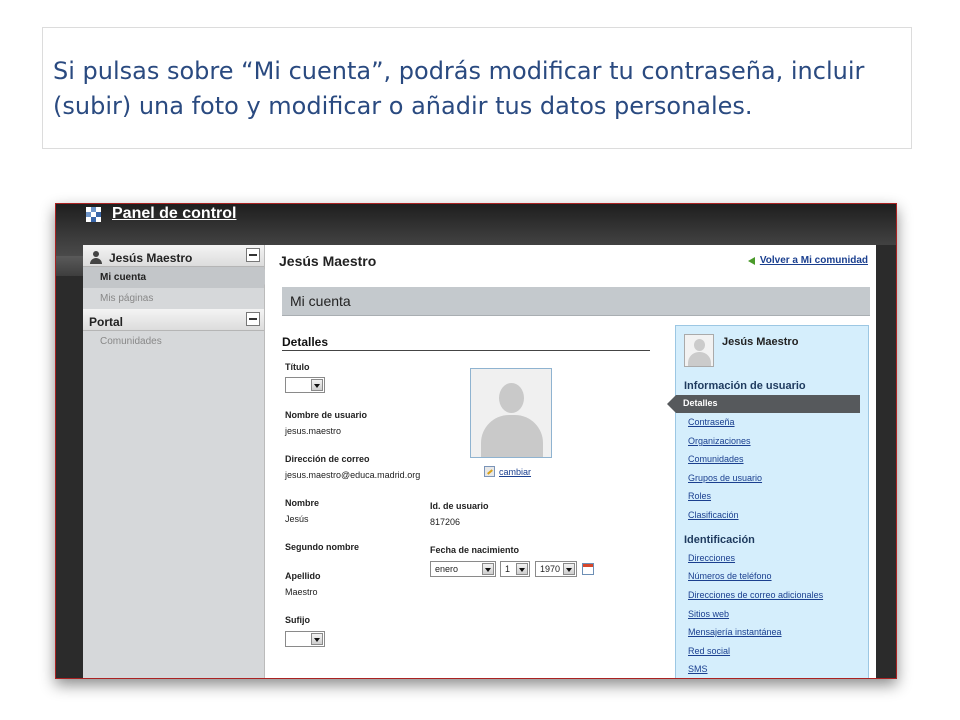  I want to click on birth-day-value: 1, so click(508, 569).